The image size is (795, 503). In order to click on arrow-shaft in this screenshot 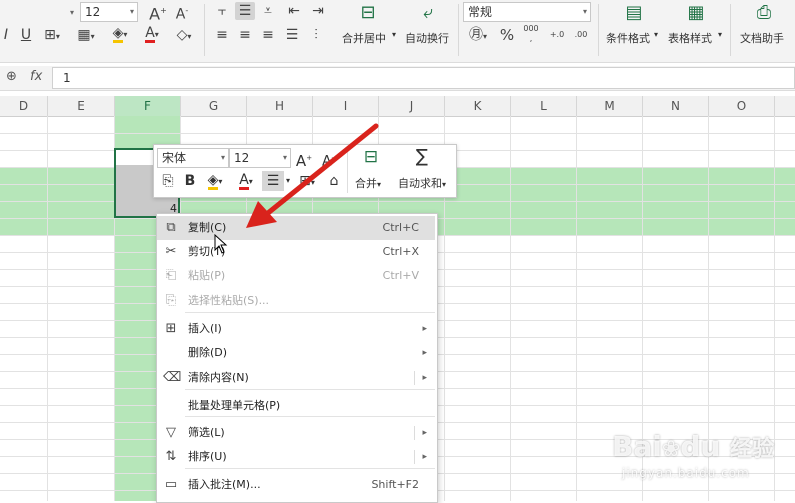, I will do `click(322, 169)`.